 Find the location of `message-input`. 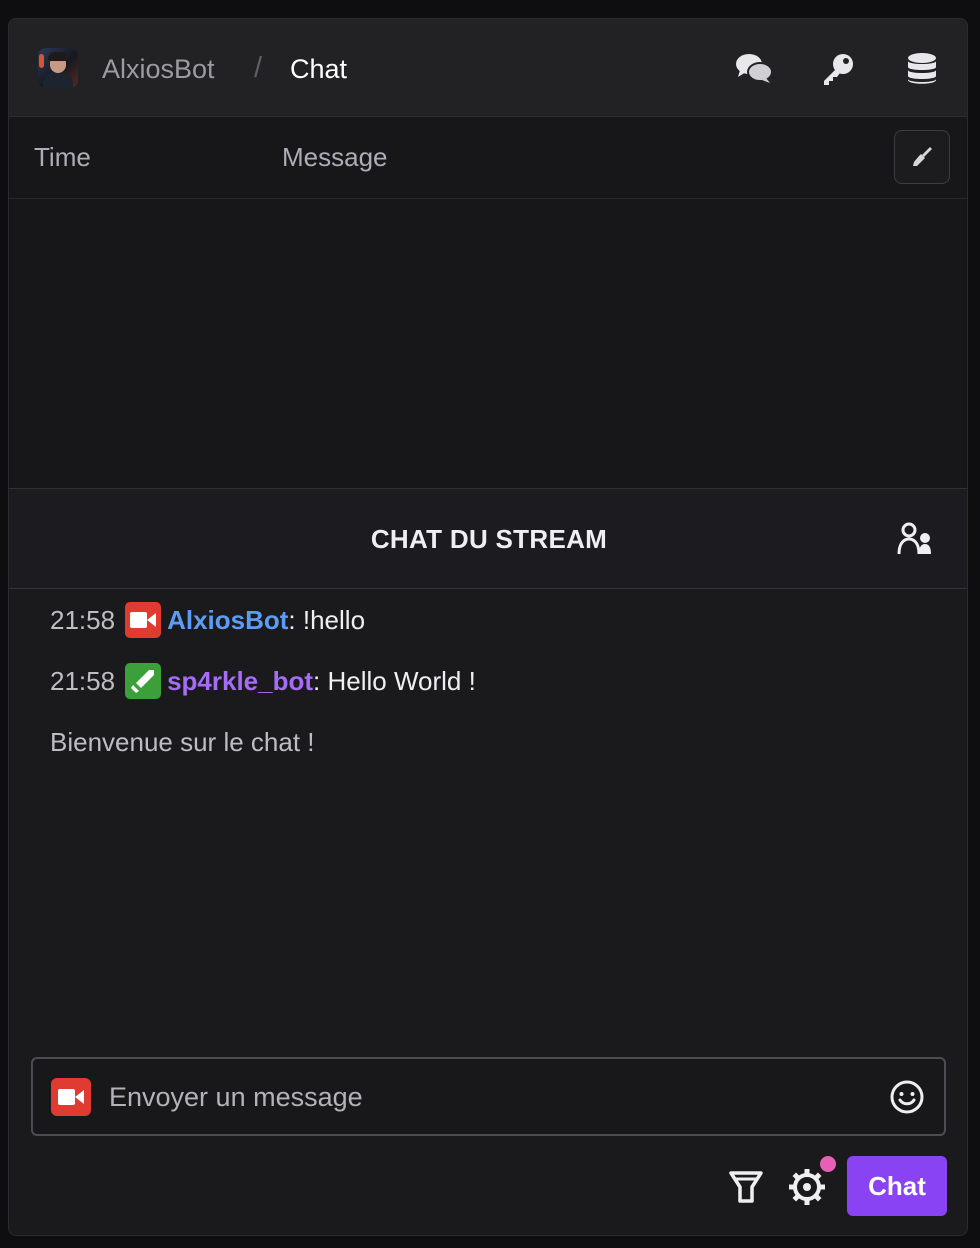

message-input is located at coordinates (489, 1097).